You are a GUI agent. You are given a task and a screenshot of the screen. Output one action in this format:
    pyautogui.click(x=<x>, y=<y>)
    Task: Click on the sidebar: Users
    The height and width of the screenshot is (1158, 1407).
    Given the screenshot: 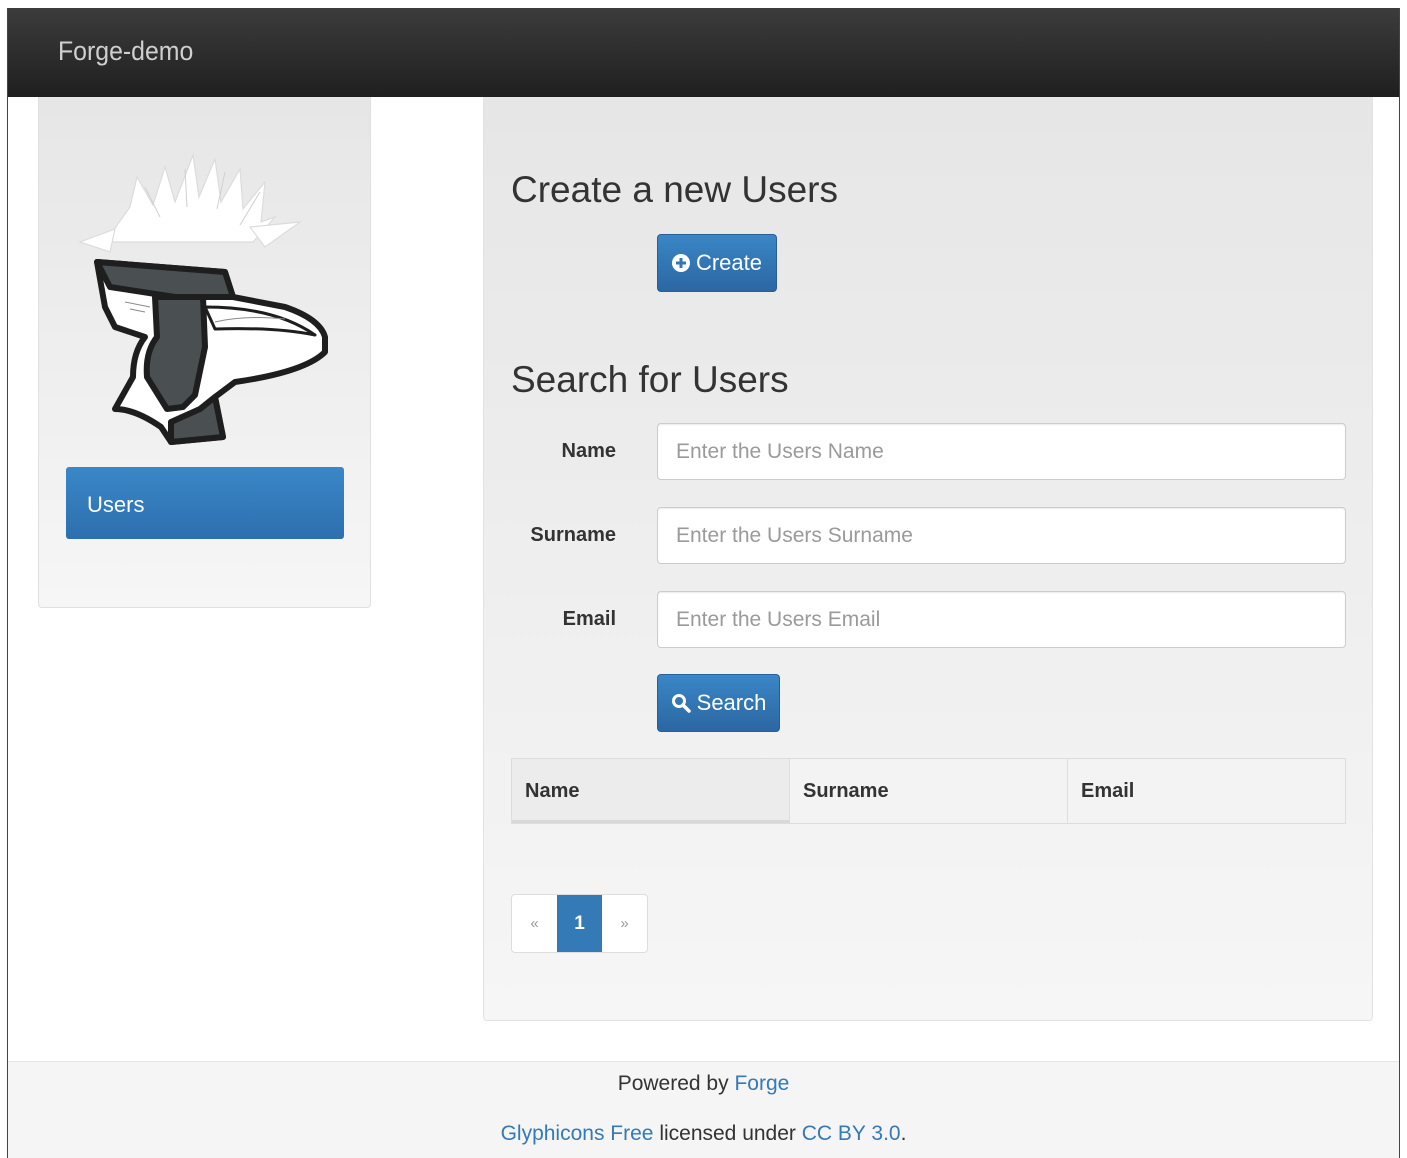 What is the action you would take?
    pyautogui.click(x=204, y=352)
    